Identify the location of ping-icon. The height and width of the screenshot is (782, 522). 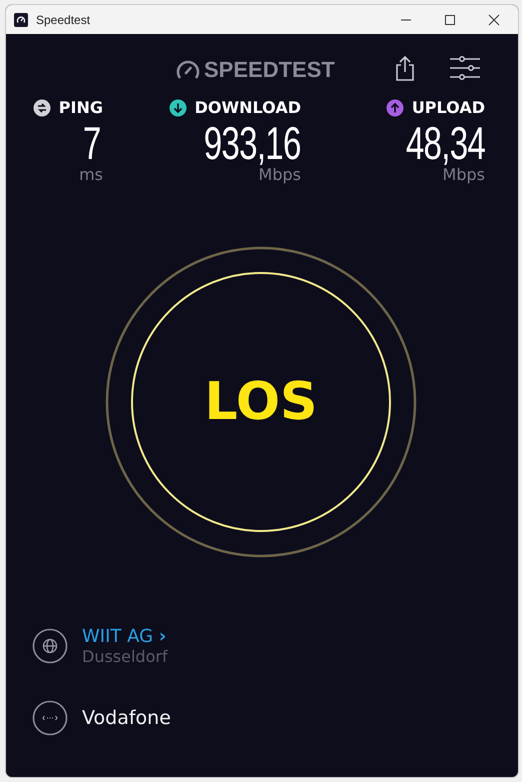
(41, 107).